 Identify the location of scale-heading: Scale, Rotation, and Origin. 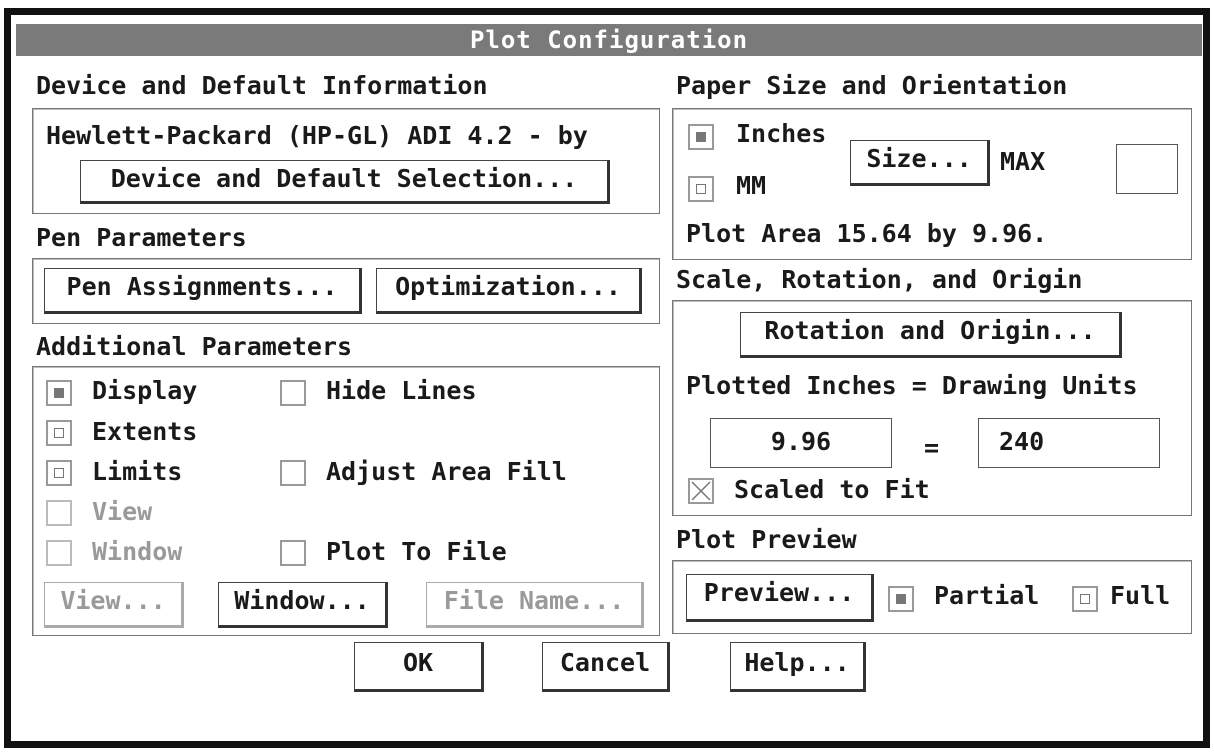
(879, 279).